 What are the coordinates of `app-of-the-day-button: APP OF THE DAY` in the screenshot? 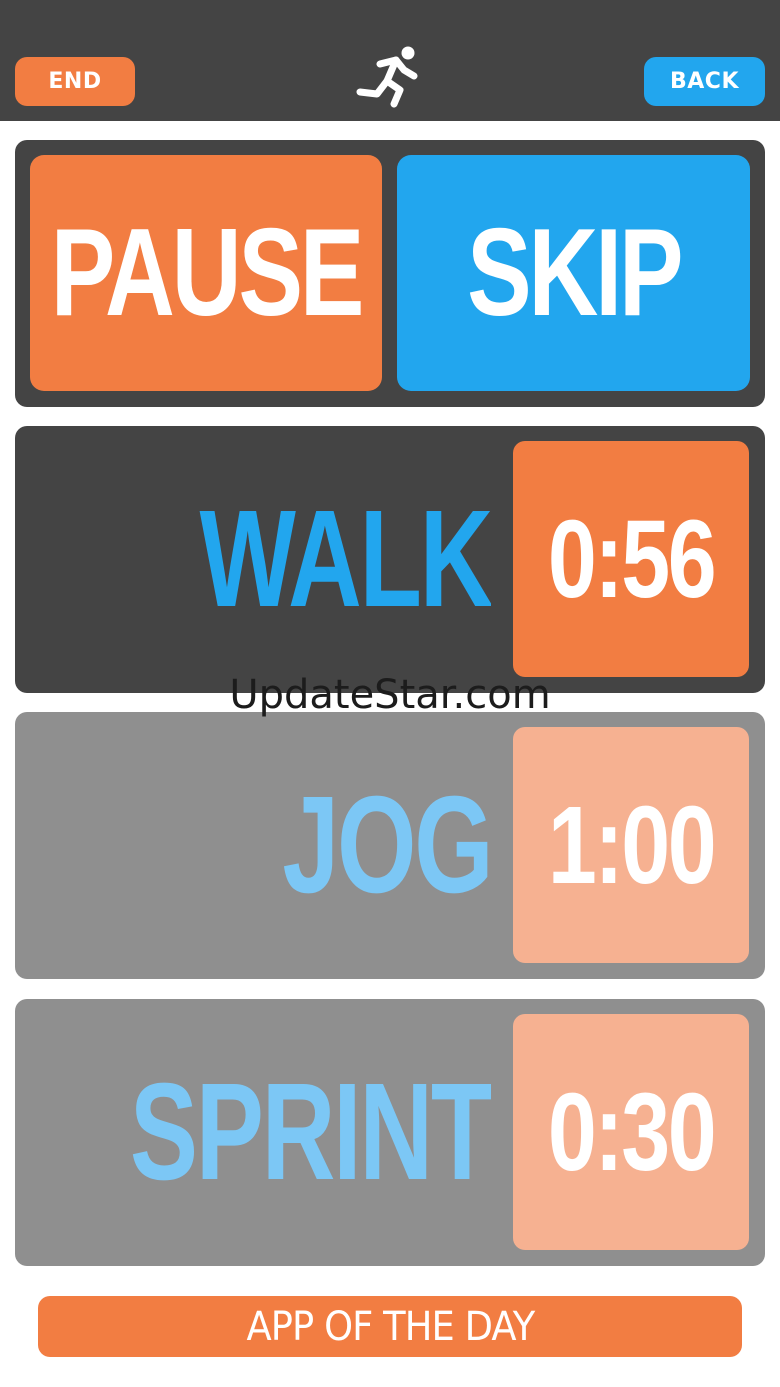 It's located at (390, 1326).